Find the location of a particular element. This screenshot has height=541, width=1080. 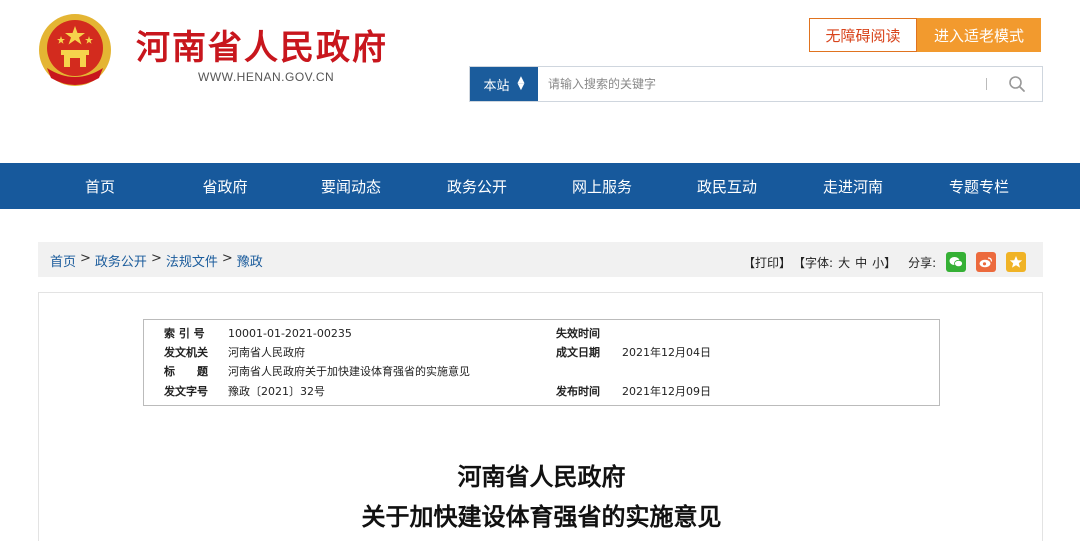

meta-label-docno: 发文字号 is located at coordinates (186, 391).